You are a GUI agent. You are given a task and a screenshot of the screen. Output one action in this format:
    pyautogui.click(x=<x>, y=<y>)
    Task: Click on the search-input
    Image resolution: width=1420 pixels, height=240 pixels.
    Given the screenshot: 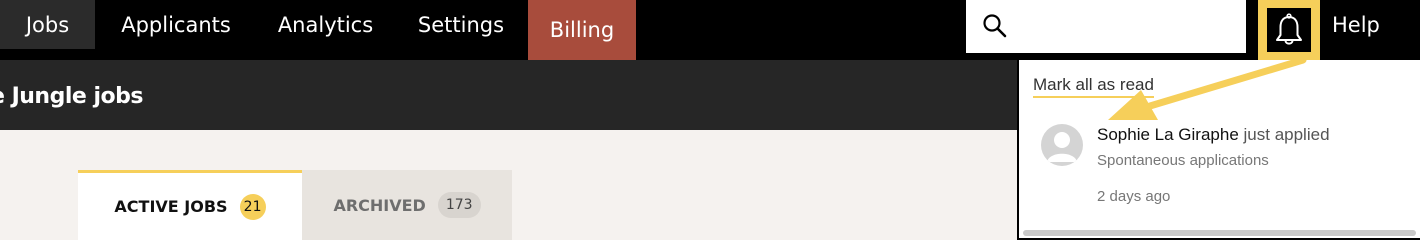 What is the action you would take?
    pyautogui.click(x=1106, y=26)
    